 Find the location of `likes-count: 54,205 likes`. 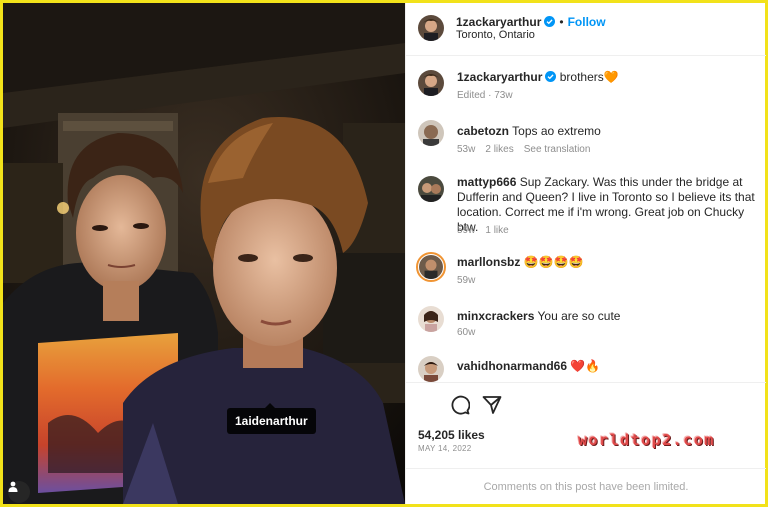

likes-count: 54,205 likes is located at coordinates (451, 435).